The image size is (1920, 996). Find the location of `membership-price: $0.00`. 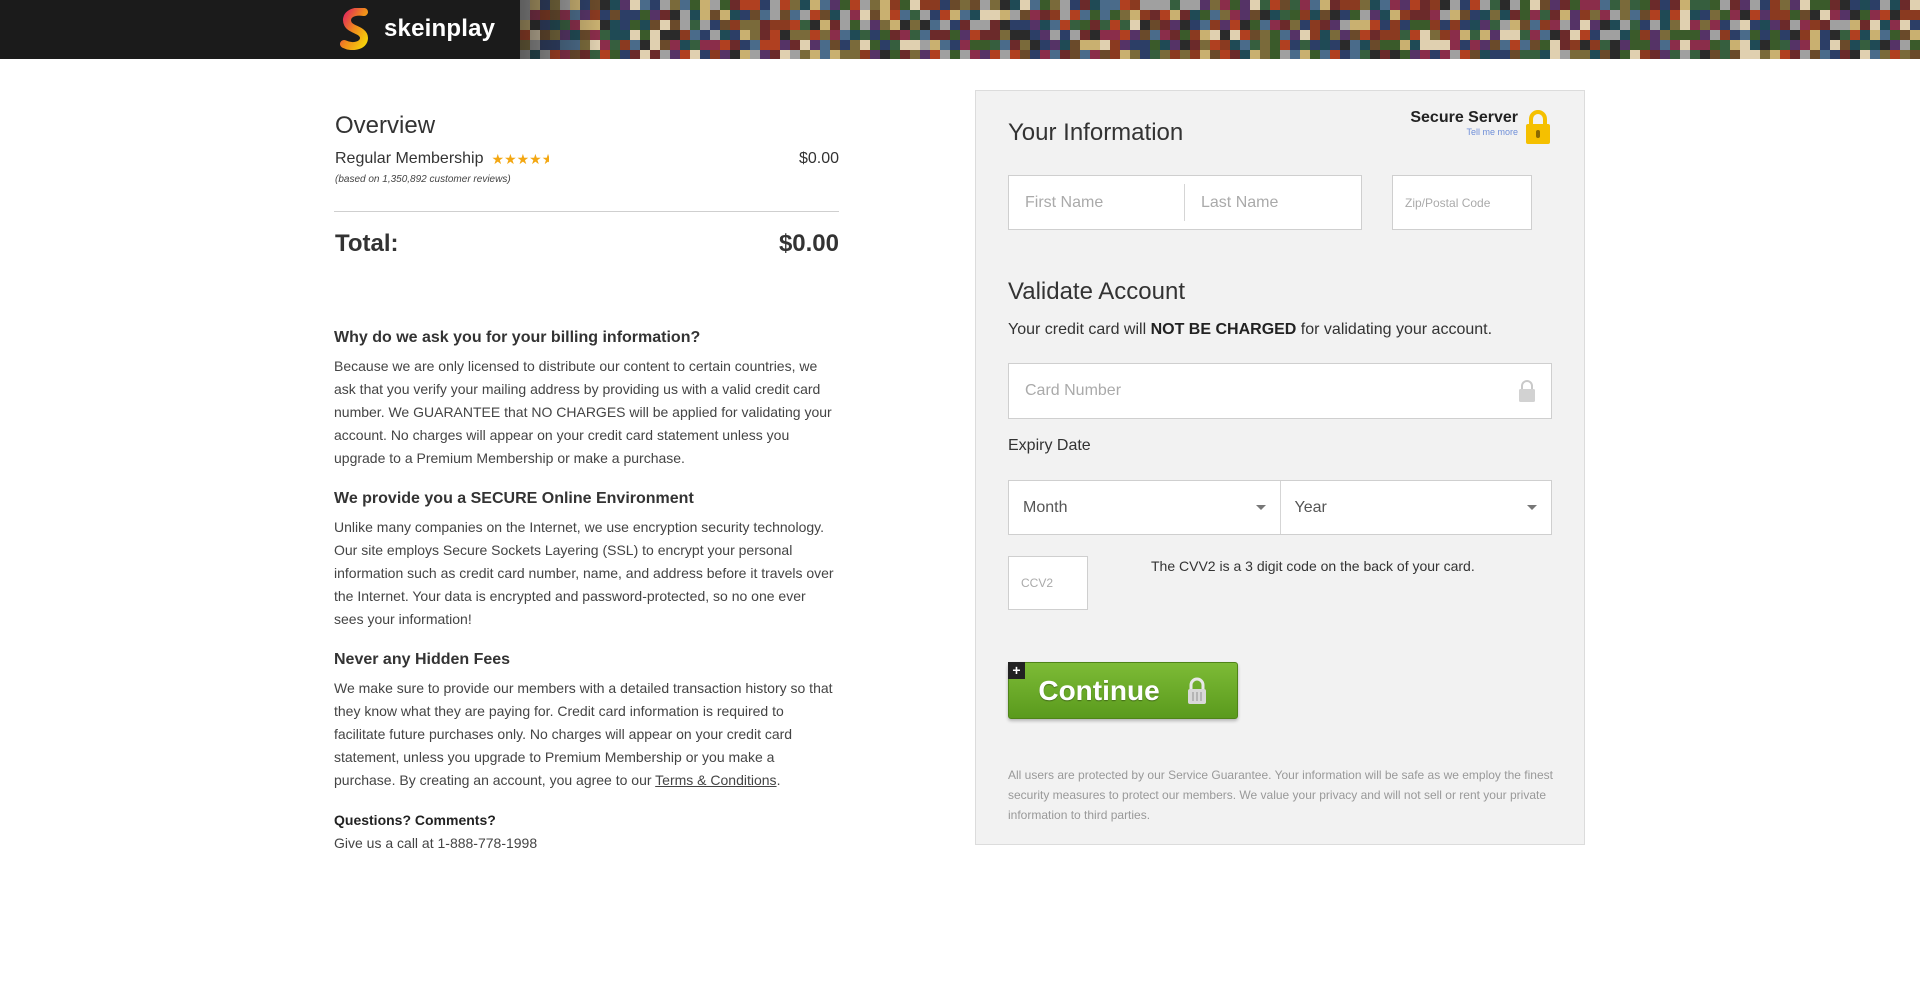

membership-price: $0.00 is located at coordinates (818, 158).